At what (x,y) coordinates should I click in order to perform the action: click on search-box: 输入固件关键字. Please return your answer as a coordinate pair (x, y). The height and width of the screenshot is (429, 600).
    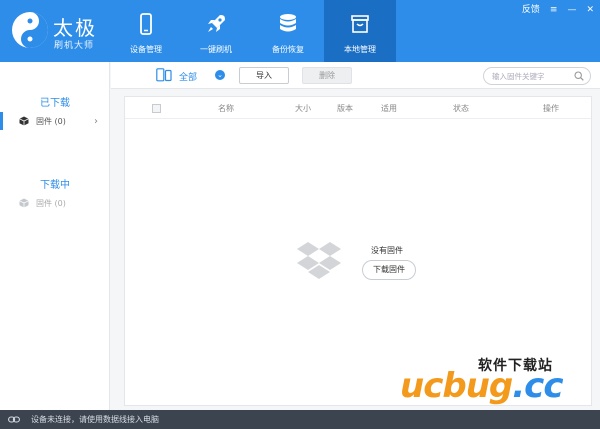
    Looking at the image, I should click on (537, 76).